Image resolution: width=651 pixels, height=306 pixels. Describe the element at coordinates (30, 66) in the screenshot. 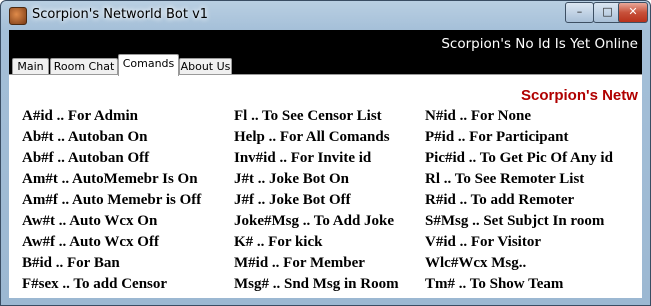

I see `tab-main: Main` at that location.